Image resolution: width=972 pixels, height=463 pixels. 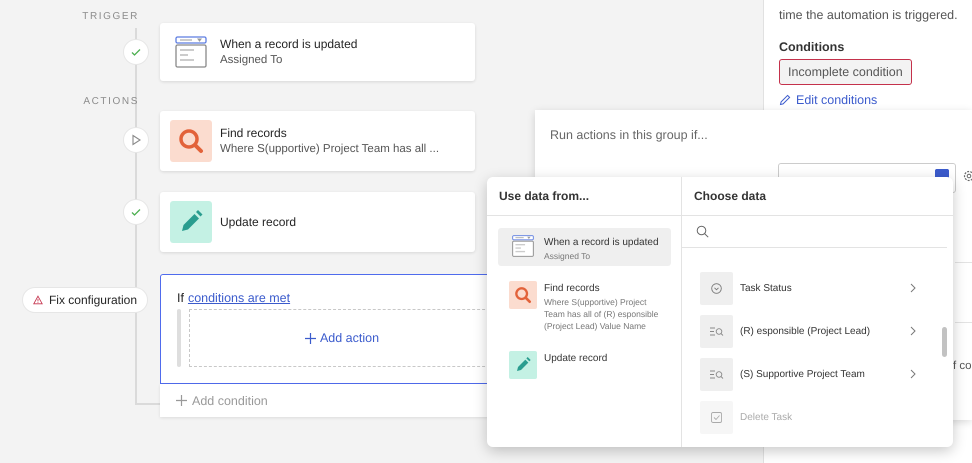 I want to click on step-subtitle: Assigned To, so click(x=252, y=60).